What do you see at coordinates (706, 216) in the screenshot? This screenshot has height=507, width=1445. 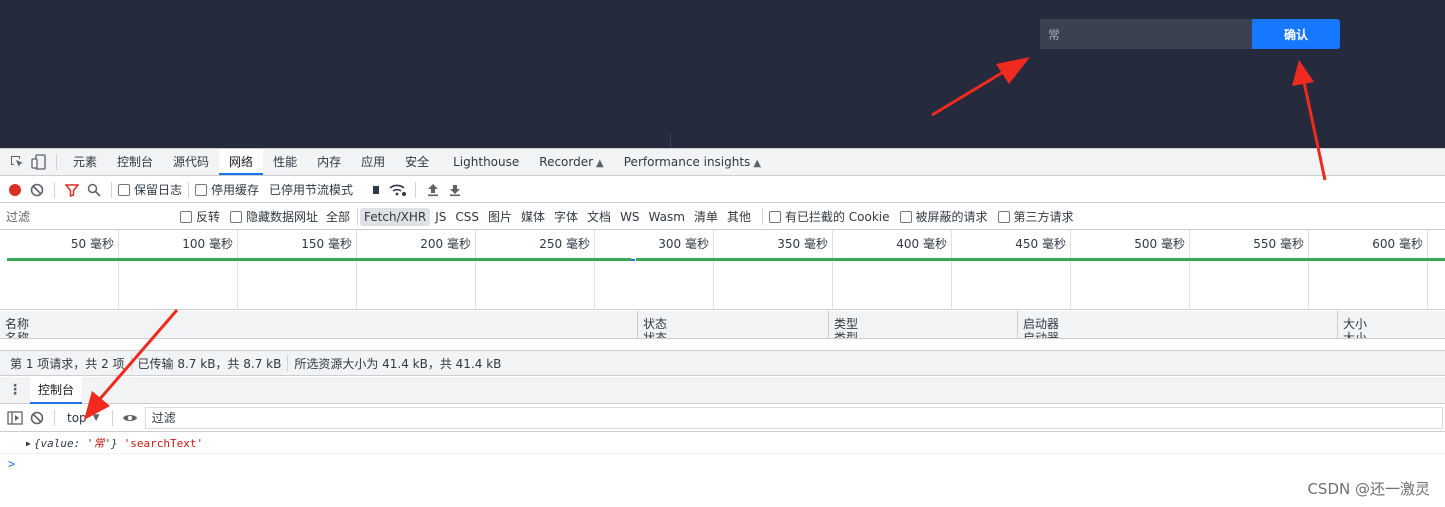 I see `type-filter-manifest: 清单` at bounding box center [706, 216].